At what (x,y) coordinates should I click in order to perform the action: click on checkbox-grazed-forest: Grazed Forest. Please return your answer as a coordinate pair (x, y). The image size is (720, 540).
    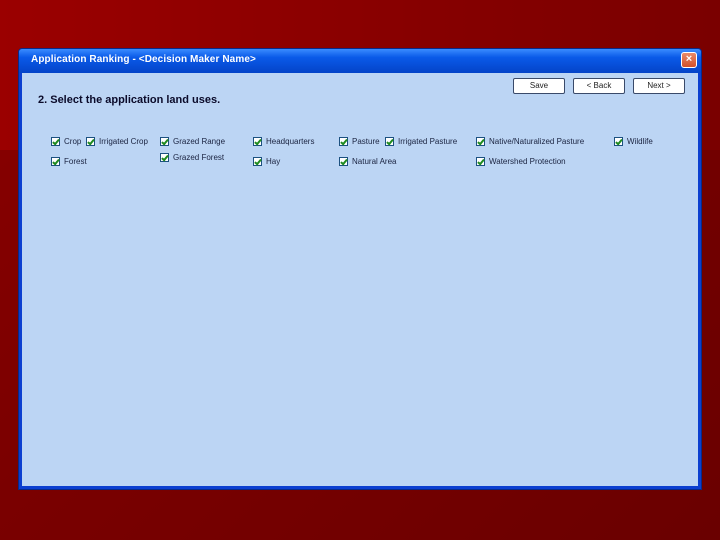
    Looking at the image, I should click on (192, 157).